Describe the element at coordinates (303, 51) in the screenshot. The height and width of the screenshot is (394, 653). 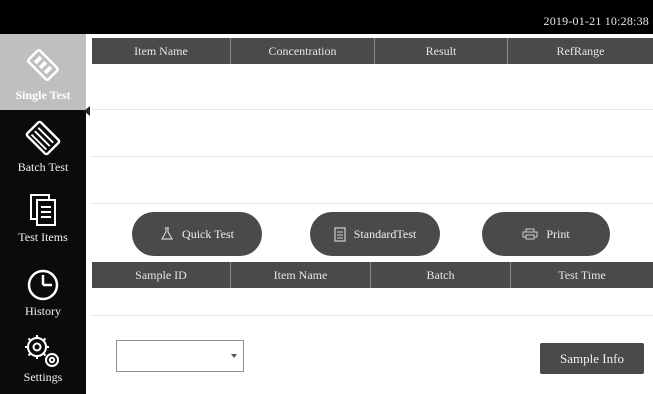
I see `column-header: Concentration` at that location.